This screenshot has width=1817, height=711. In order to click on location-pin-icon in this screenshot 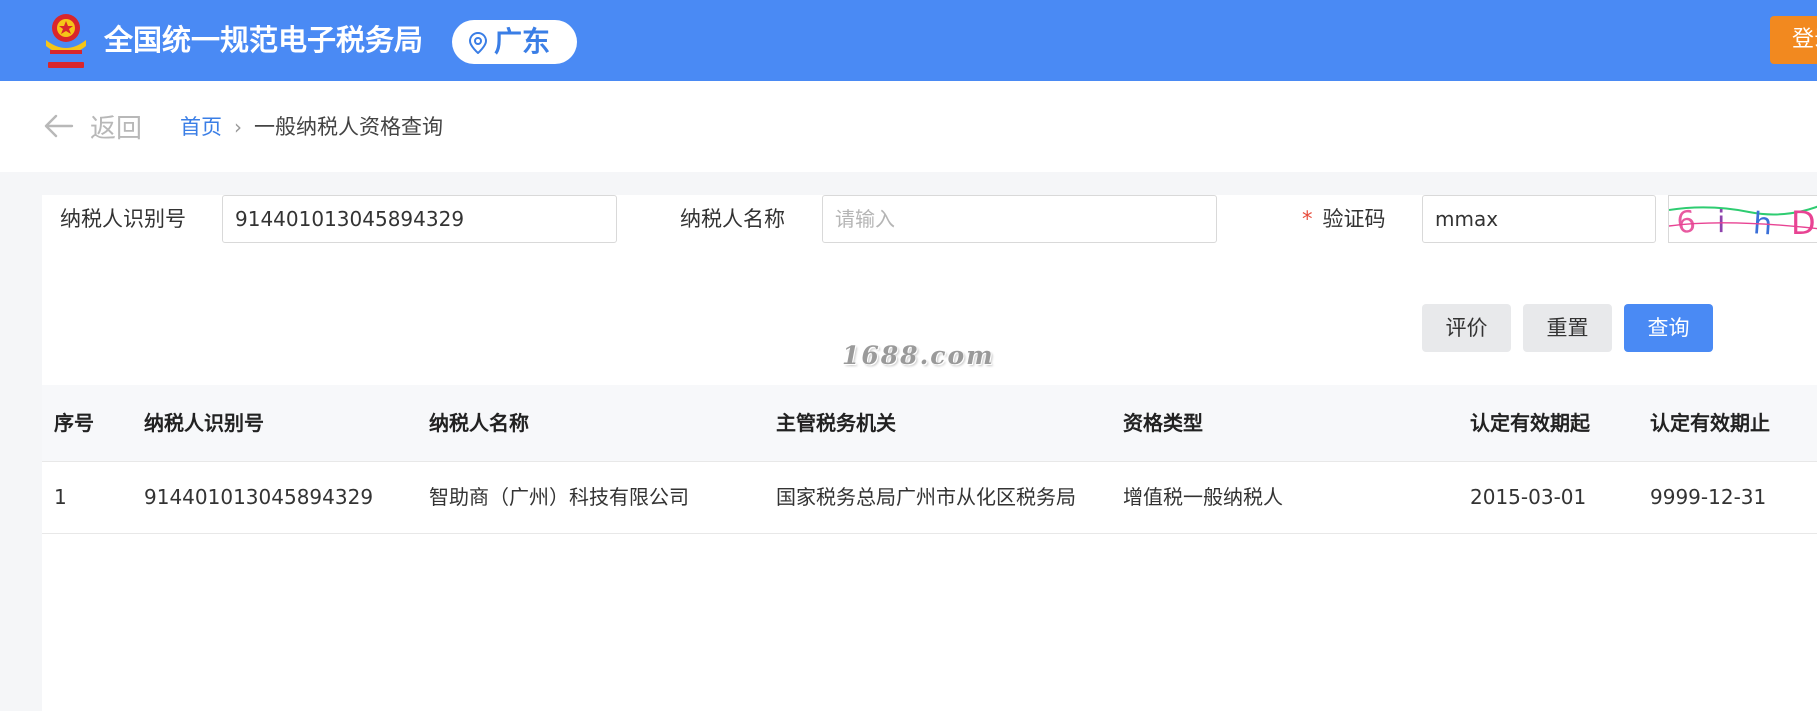, I will do `click(478, 43)`.